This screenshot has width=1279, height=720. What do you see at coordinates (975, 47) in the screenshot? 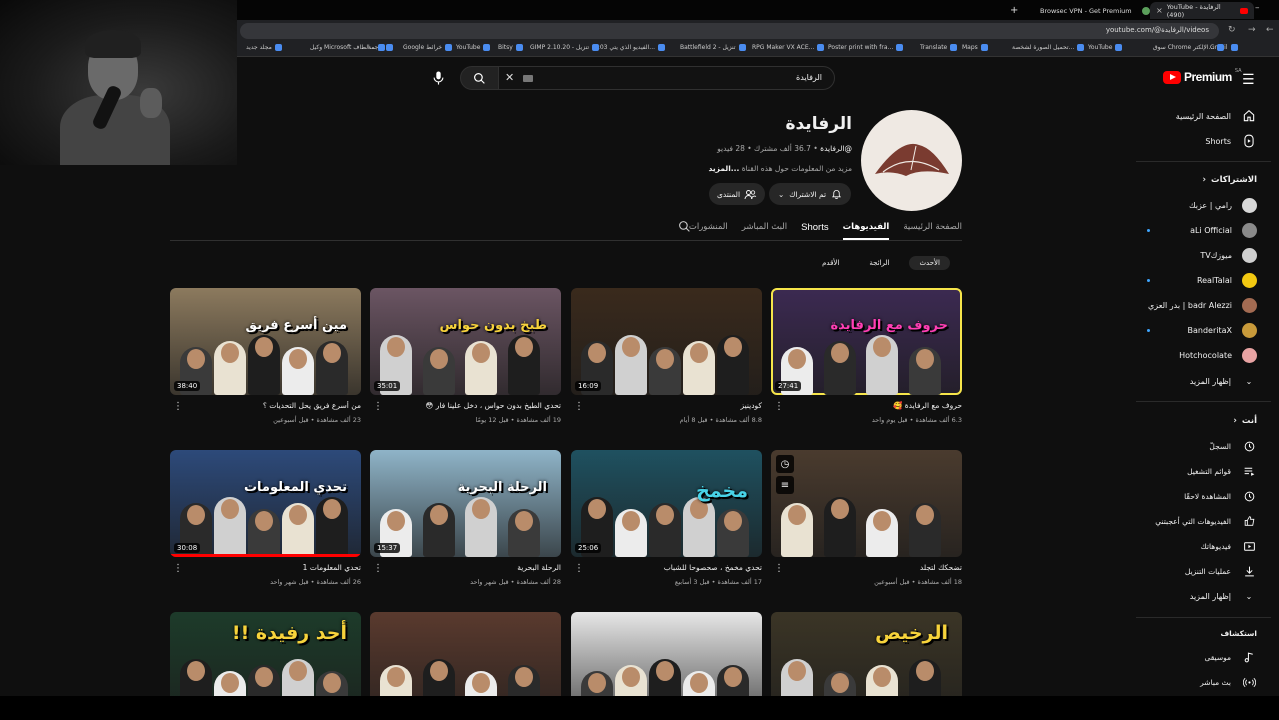
I see `bookmark-item: Maps` at bounding box center [975, 47].